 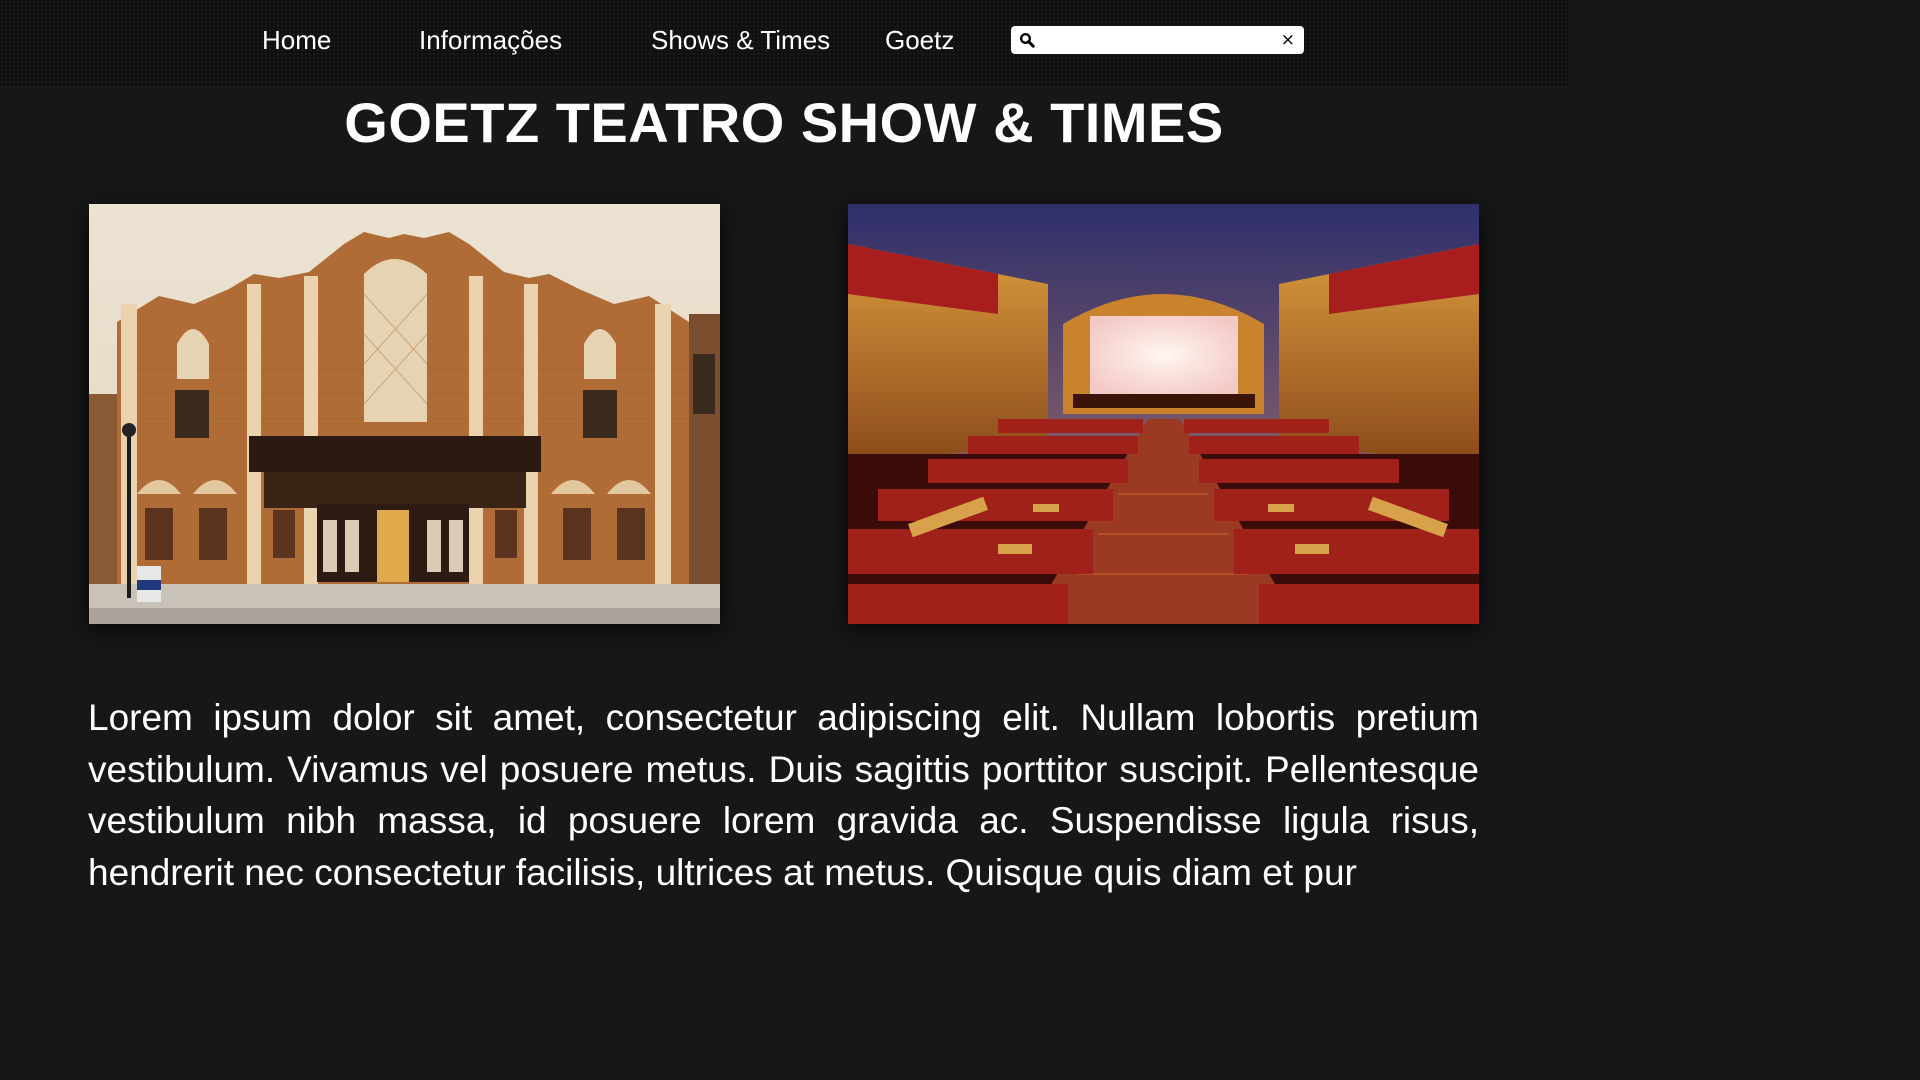 What do you see at coordinates (490, 40) in the screenshot?
I see `nav-informacoes-link: Informações` at bounding box center [490, 40].